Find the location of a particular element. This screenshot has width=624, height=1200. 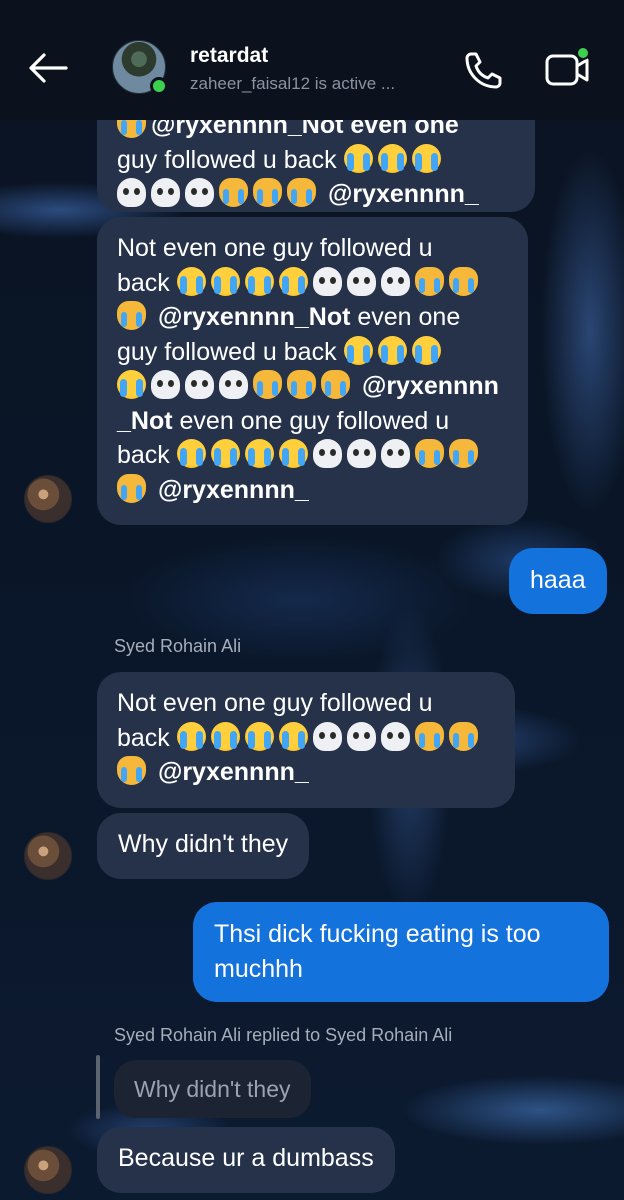

sender-name: Syed Rohain Ali is located at coordinates (178, 646).